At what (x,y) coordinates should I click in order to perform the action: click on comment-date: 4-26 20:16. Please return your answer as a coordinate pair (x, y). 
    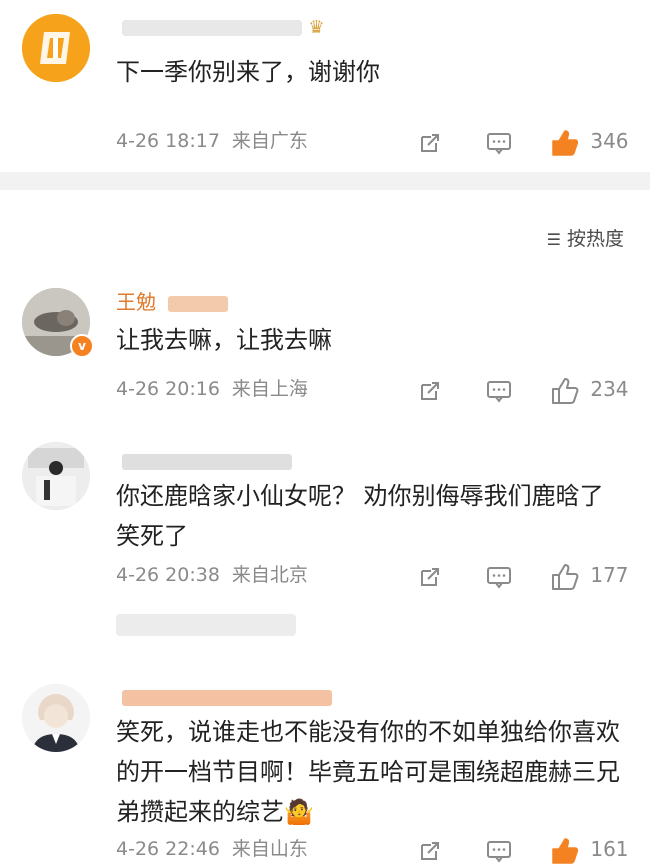
    Looking at the image, I should click on (168, 389).